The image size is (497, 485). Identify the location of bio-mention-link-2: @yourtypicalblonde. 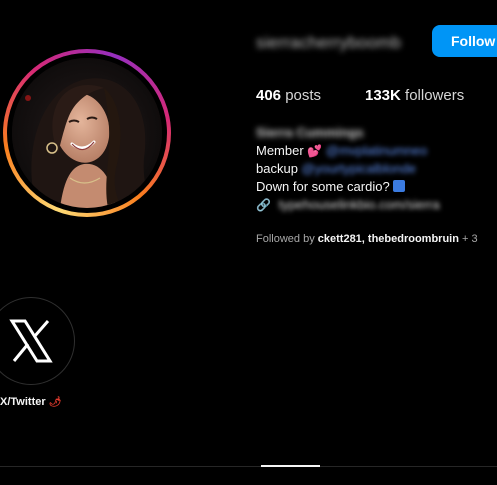
(359, 168).